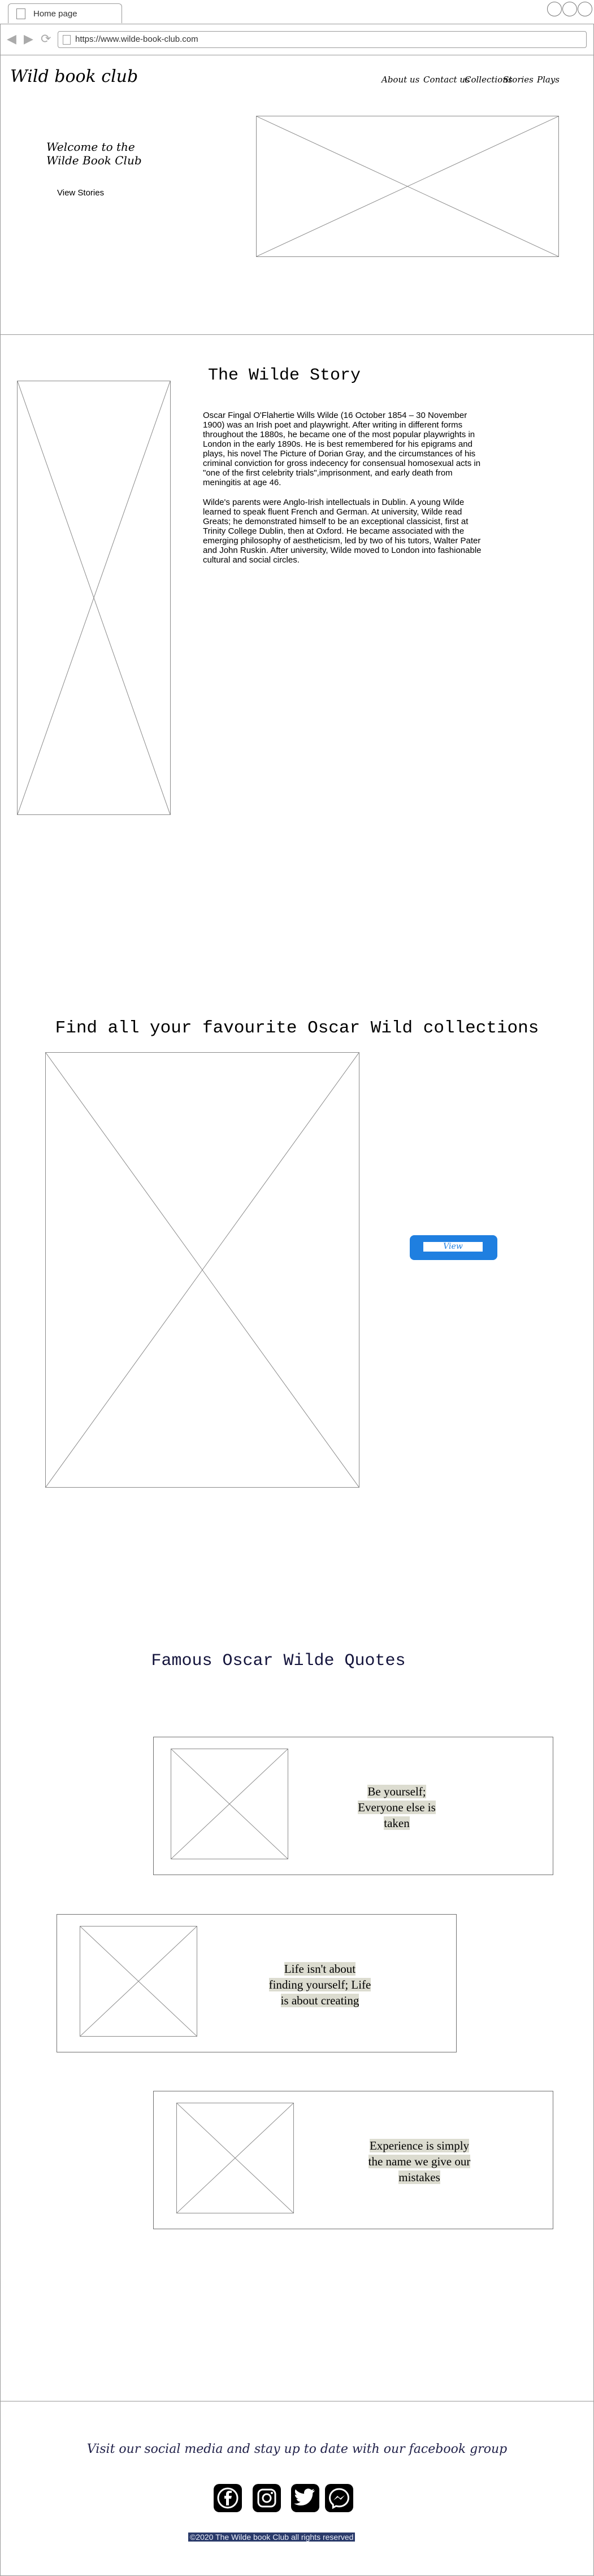 This screenshot has width=594, height=2576. I want to click on nav-contact-us: Contact us, so click(446, 80).